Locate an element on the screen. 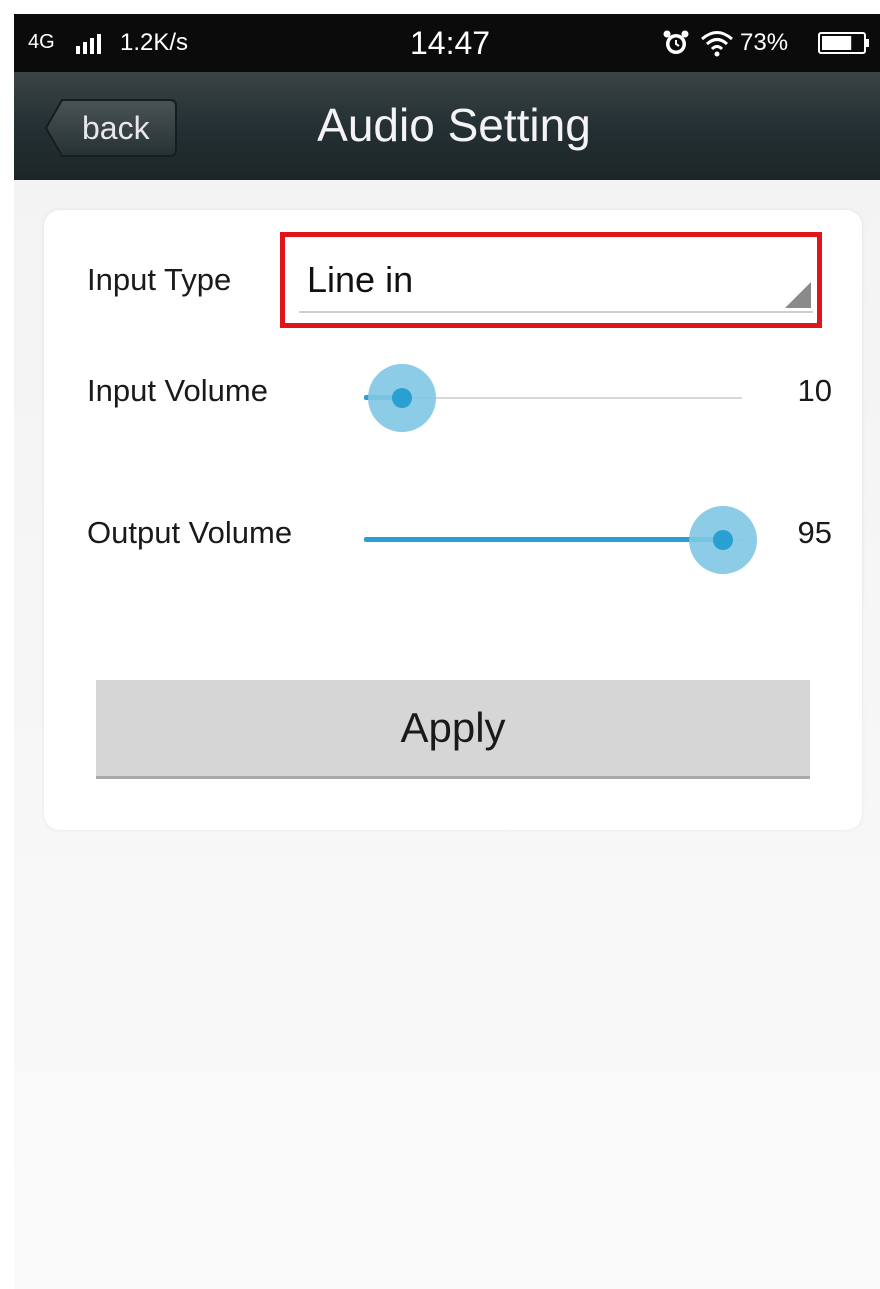 This screenshot has width=880, height=1289. navigation-bar: back Audio Setting is located at coordinates (447, 126).